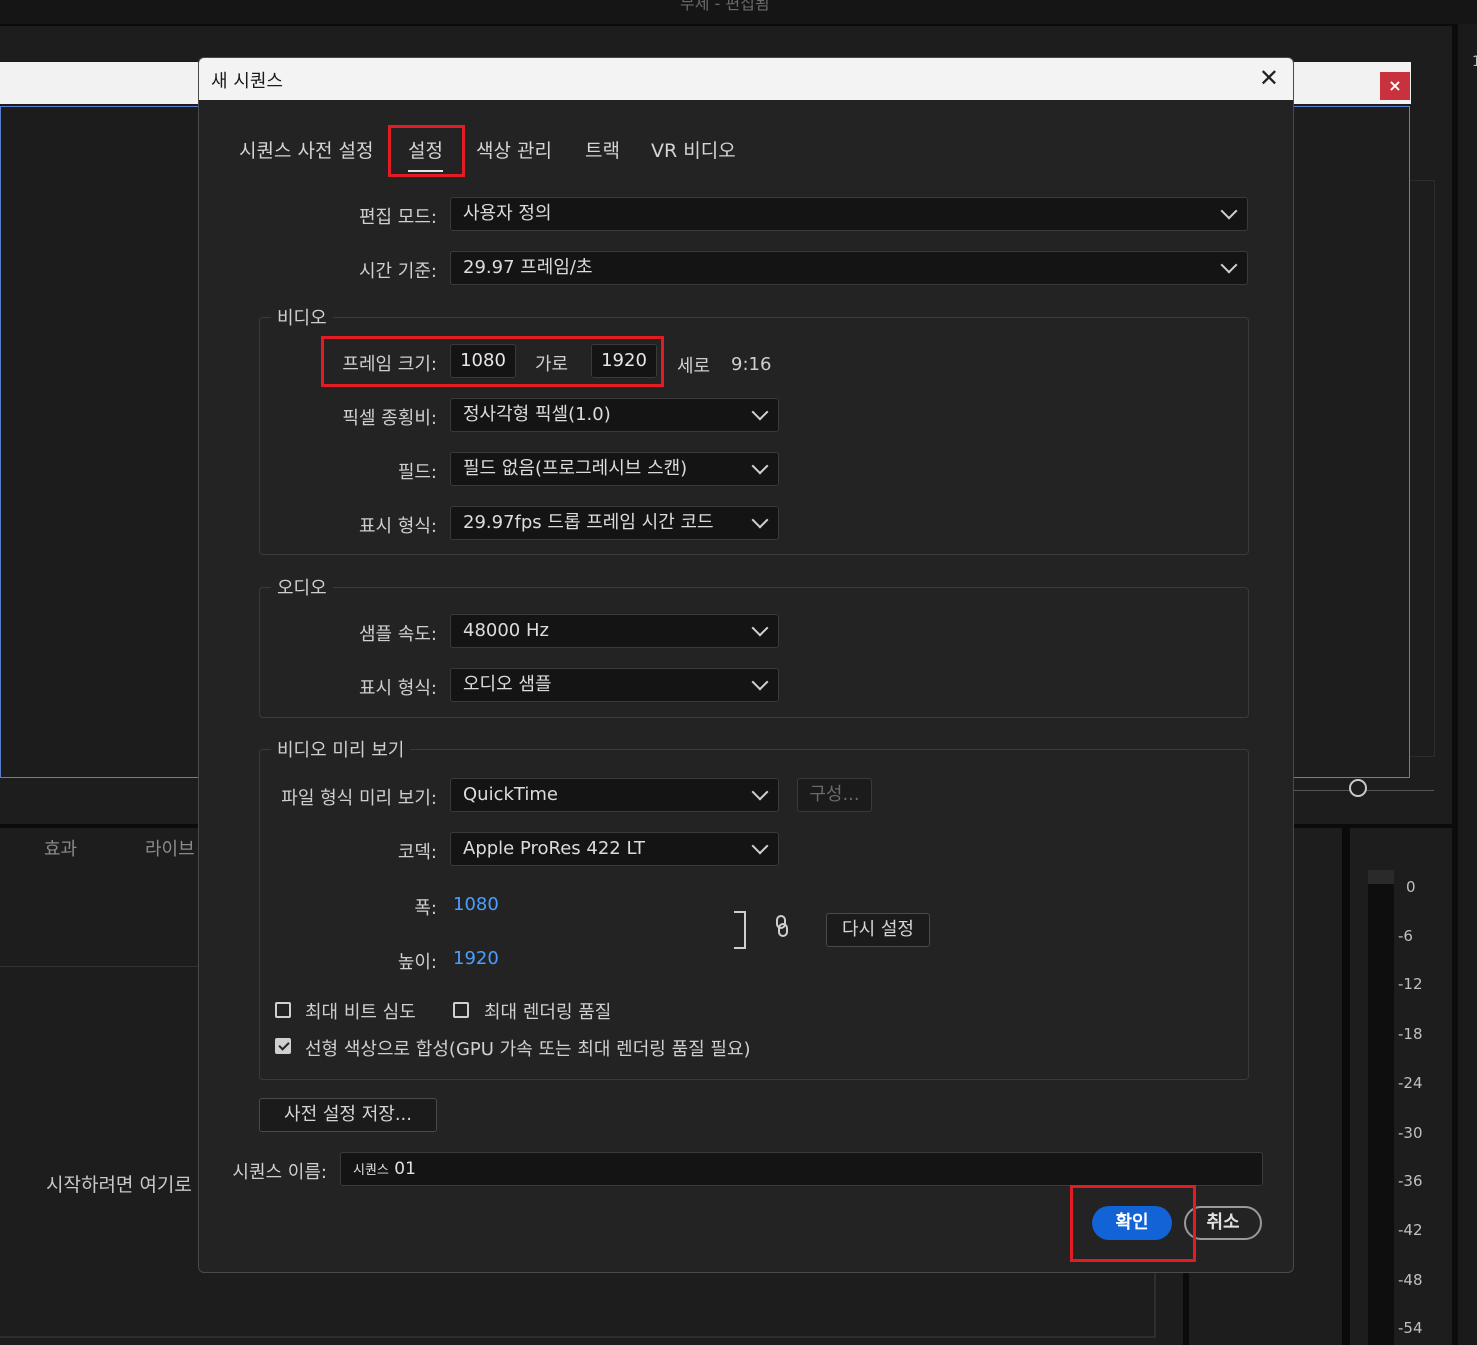  What do you see at coordinates (417, 962) in the screenshot?
I see `preview-height-label: 높이:` at bounding box center [417, 962].